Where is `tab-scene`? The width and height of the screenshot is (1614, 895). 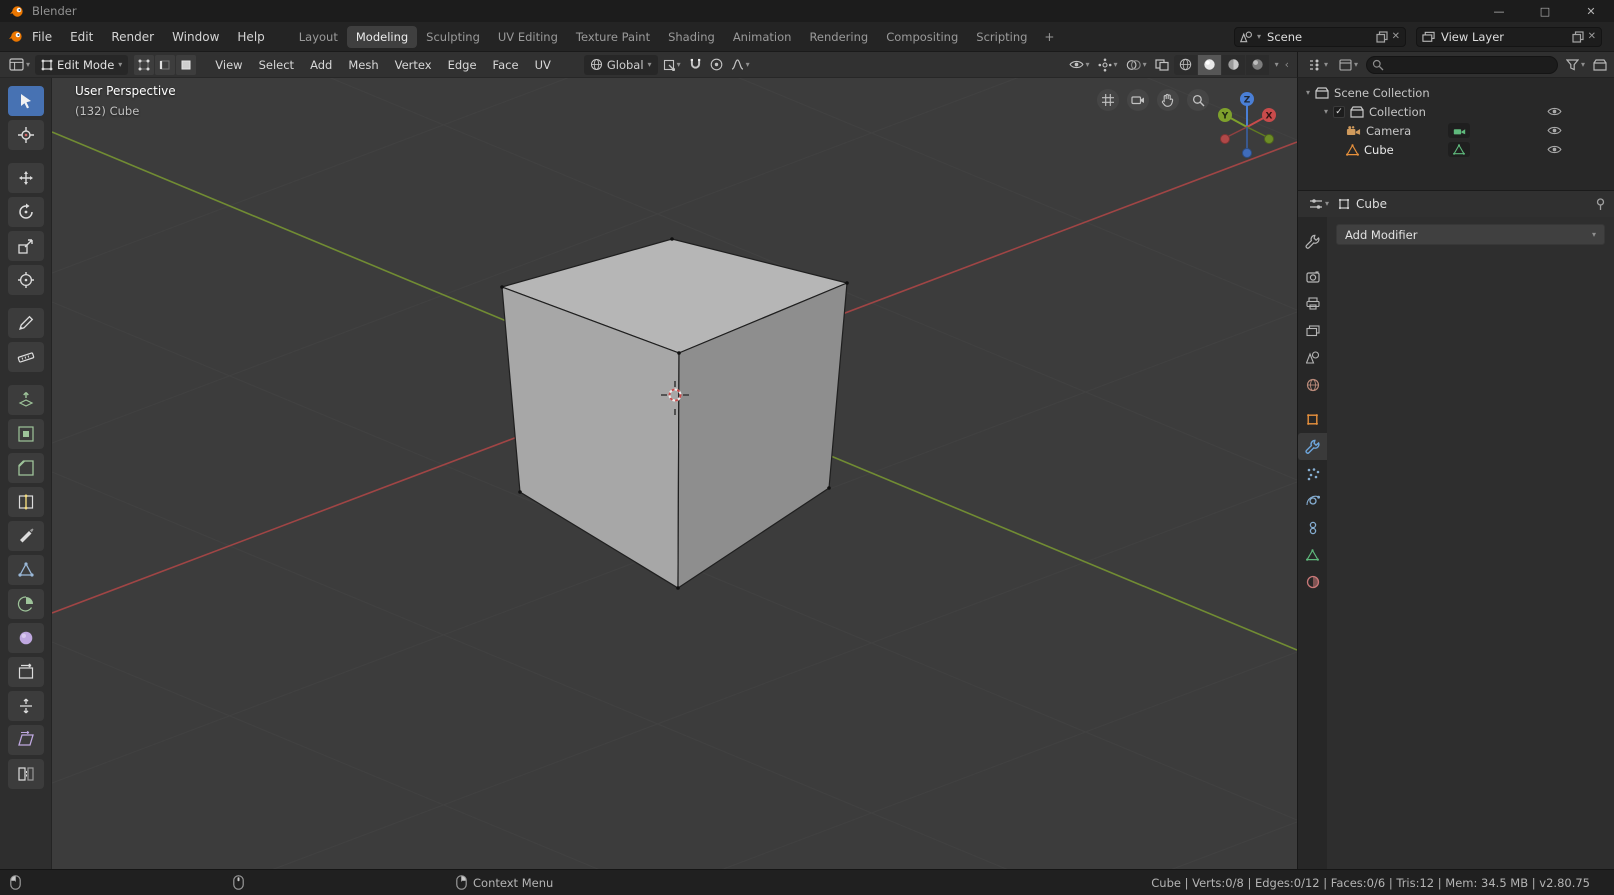 tab-scene is located at coordinates (1313, 357).